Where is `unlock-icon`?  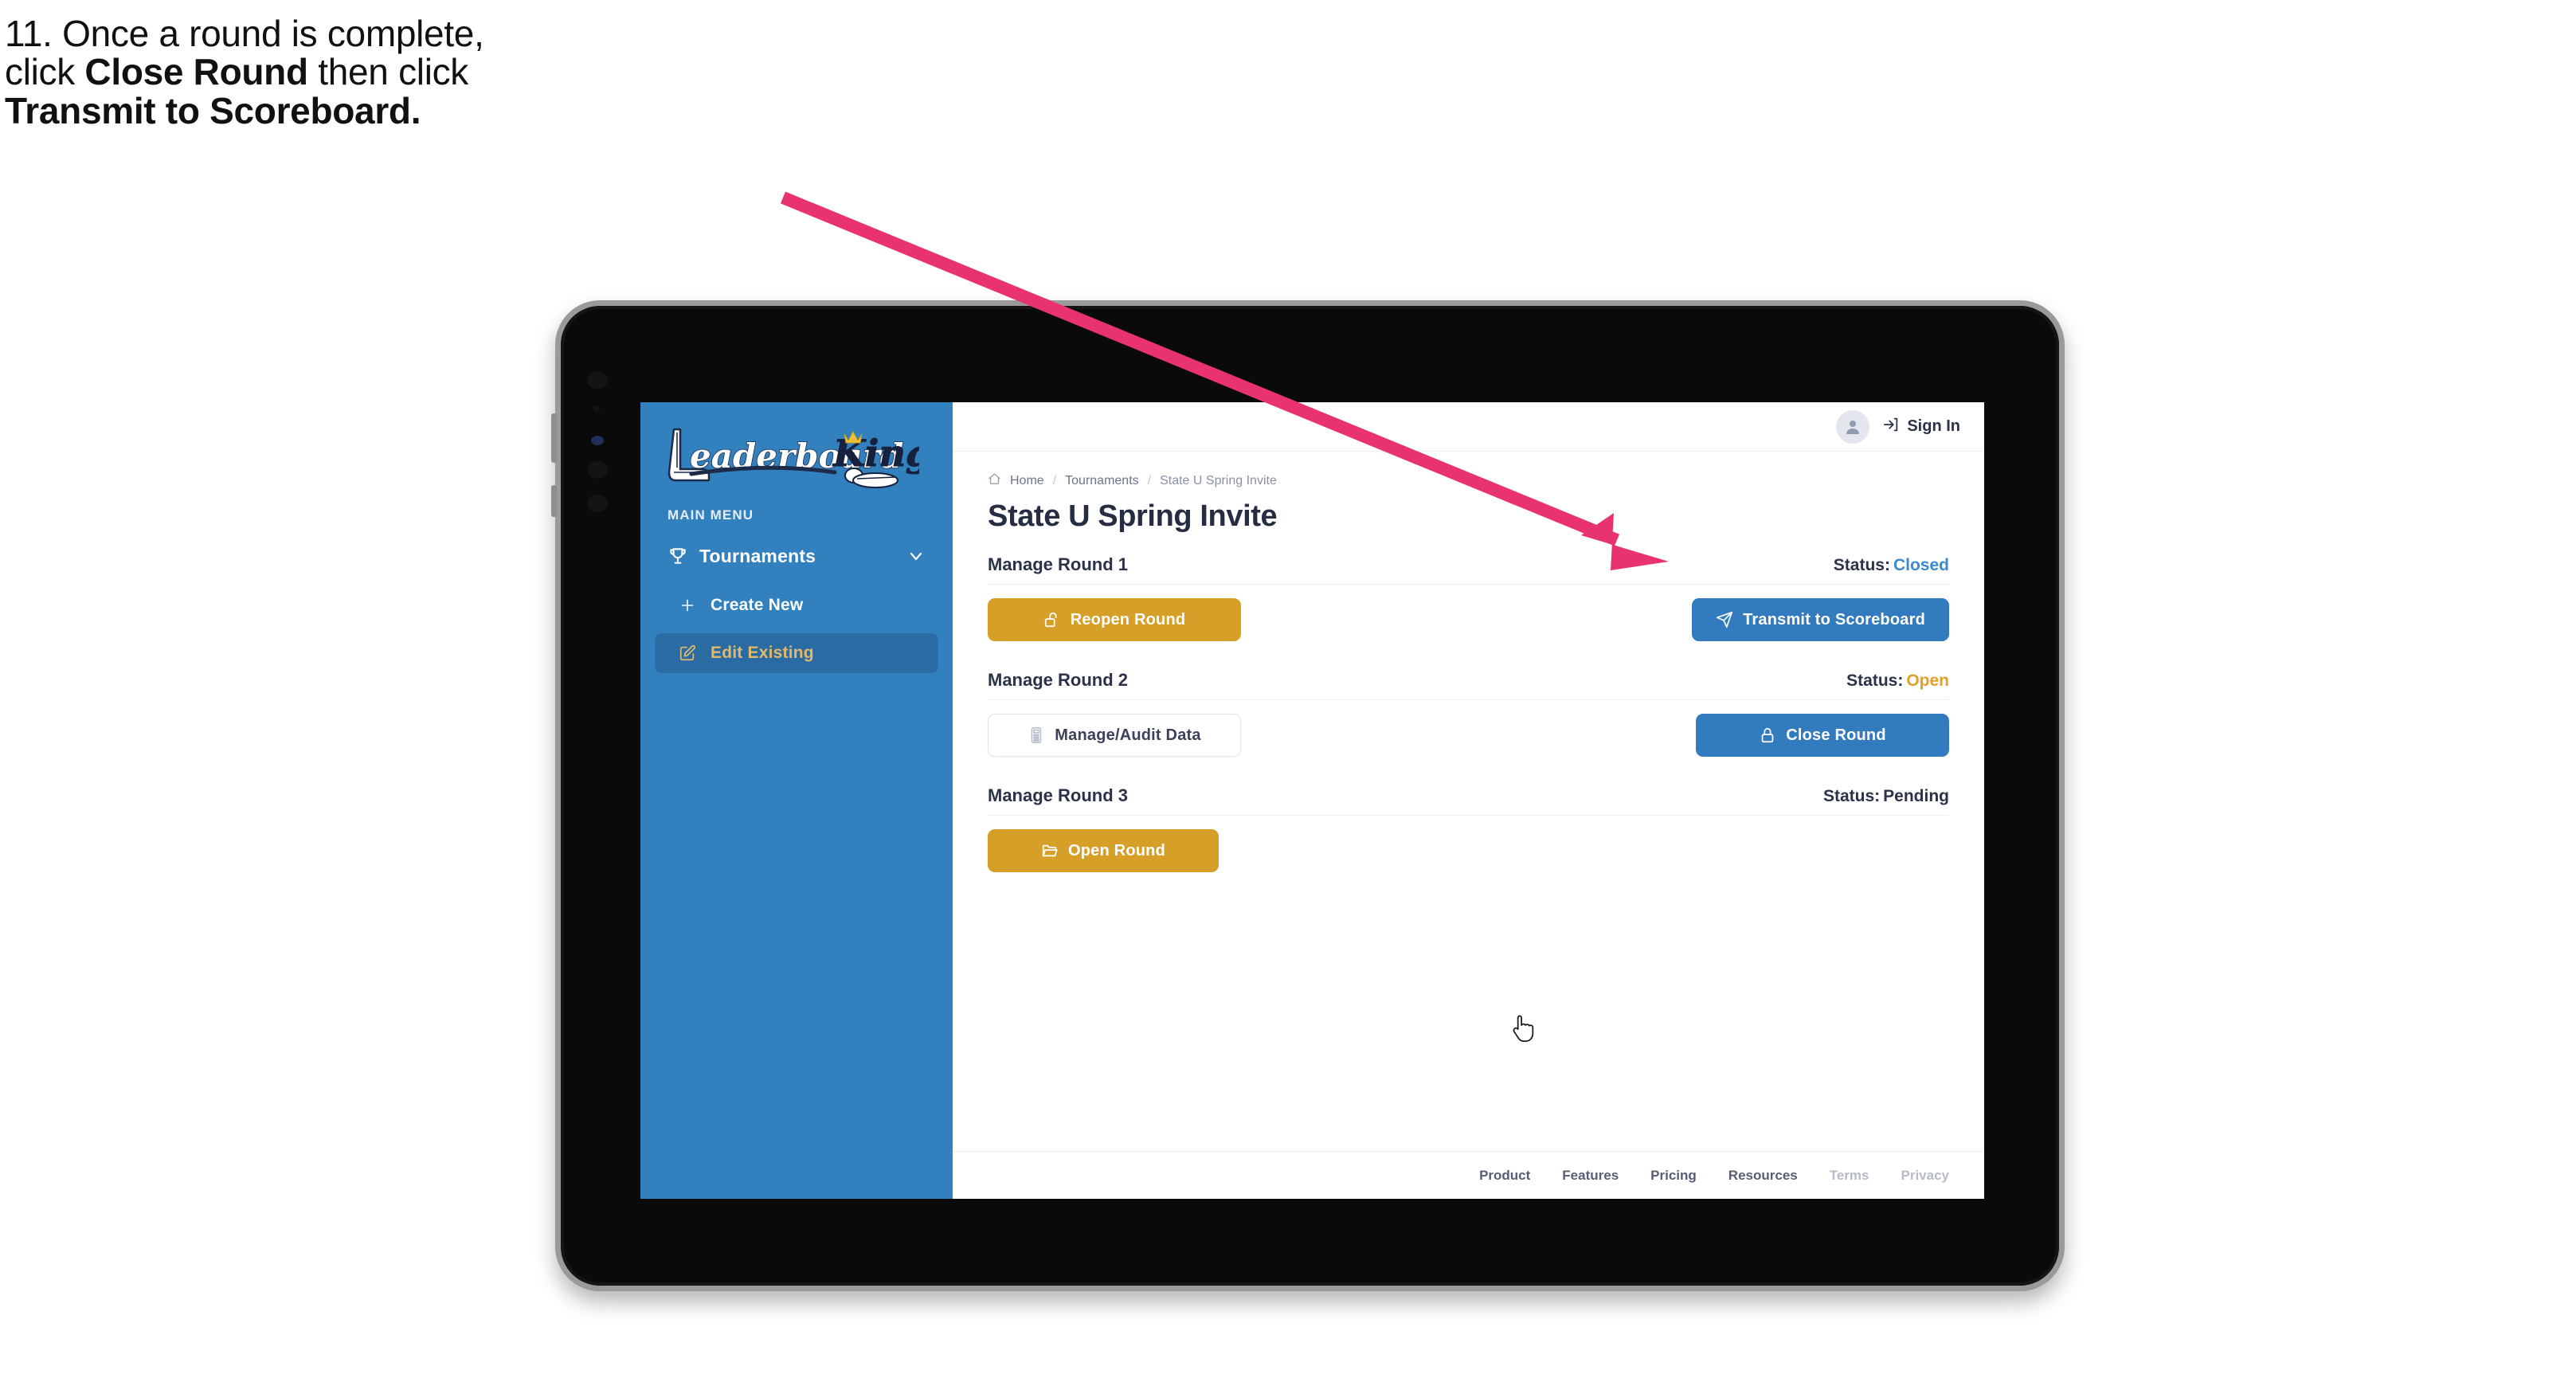 unlock-icon is located at coordinates (1052, 619).